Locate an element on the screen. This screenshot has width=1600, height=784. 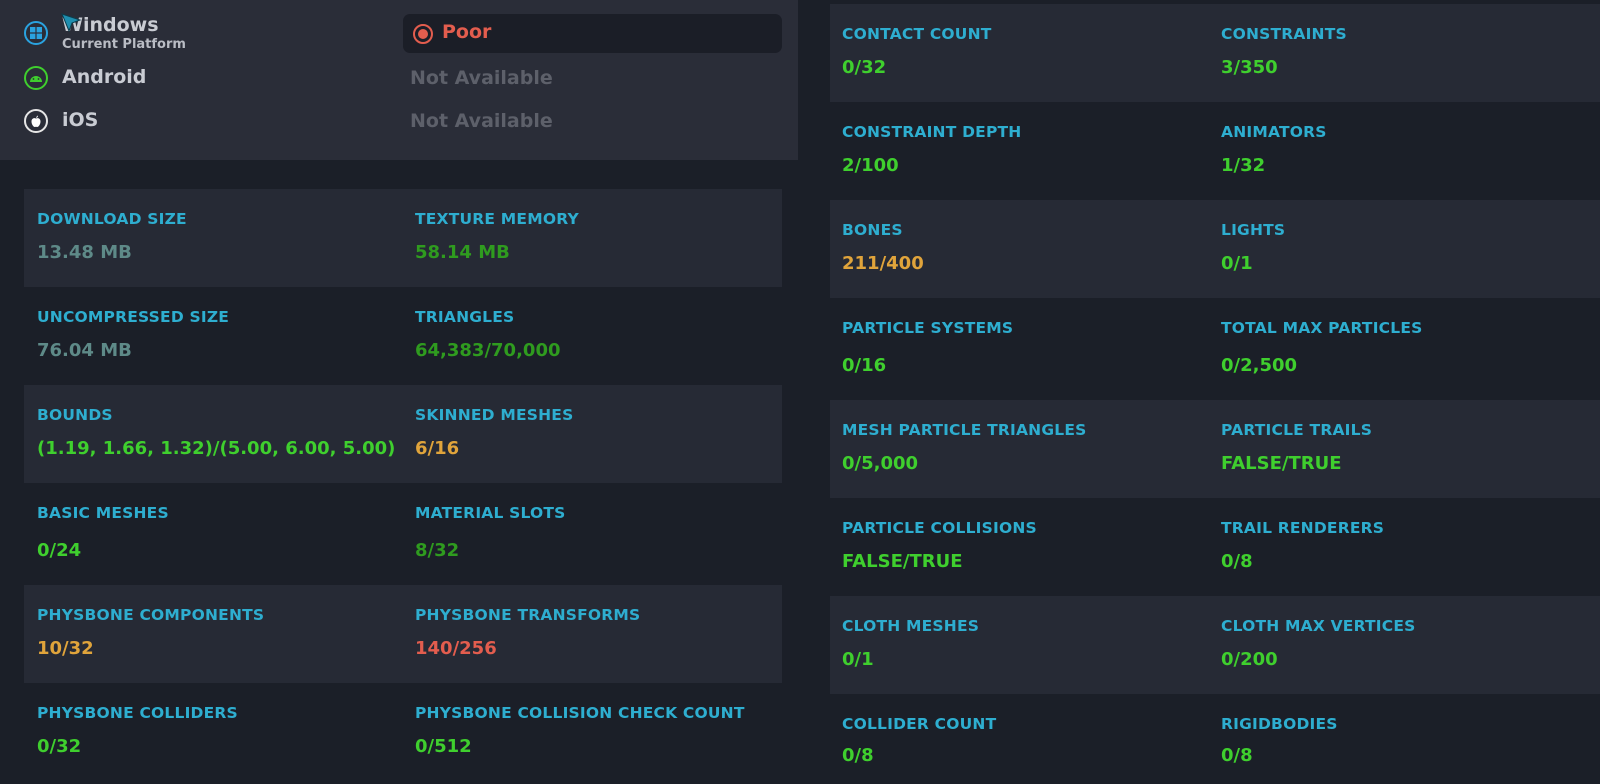
platform-name-android: Android is located at coordinates (104, 77).